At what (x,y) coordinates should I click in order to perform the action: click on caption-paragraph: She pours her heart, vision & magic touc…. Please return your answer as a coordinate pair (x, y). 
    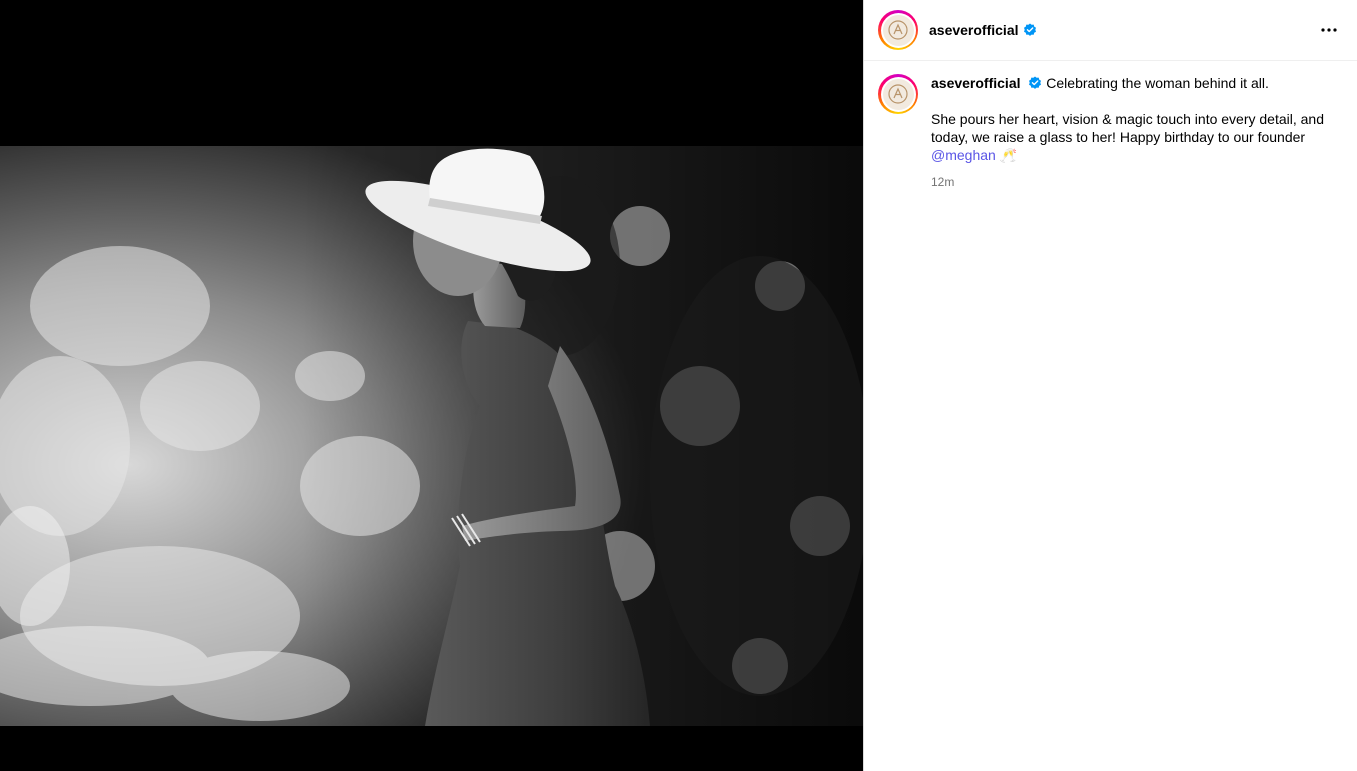
    Looking at the image, I should click on (1131, 137).